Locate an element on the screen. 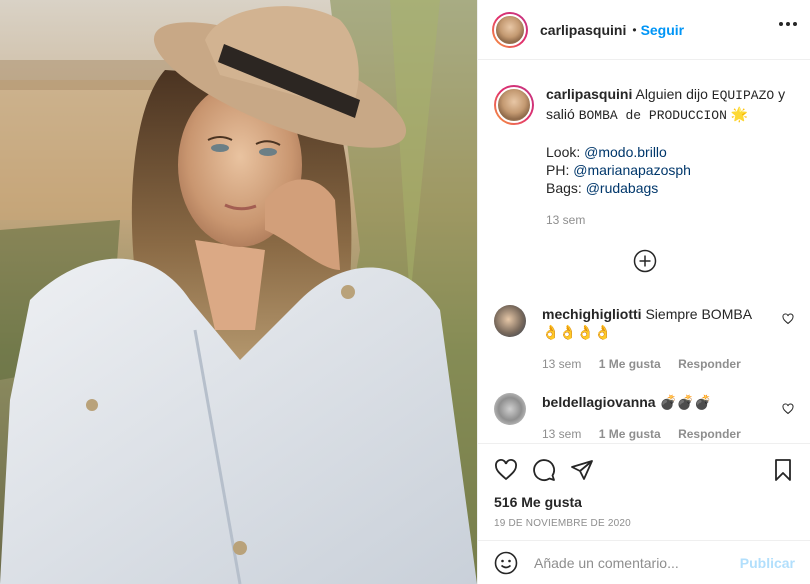 The height and width of the screenshot is (584, 810). caption-time: 13 sem is located at coordinates (565, 220).